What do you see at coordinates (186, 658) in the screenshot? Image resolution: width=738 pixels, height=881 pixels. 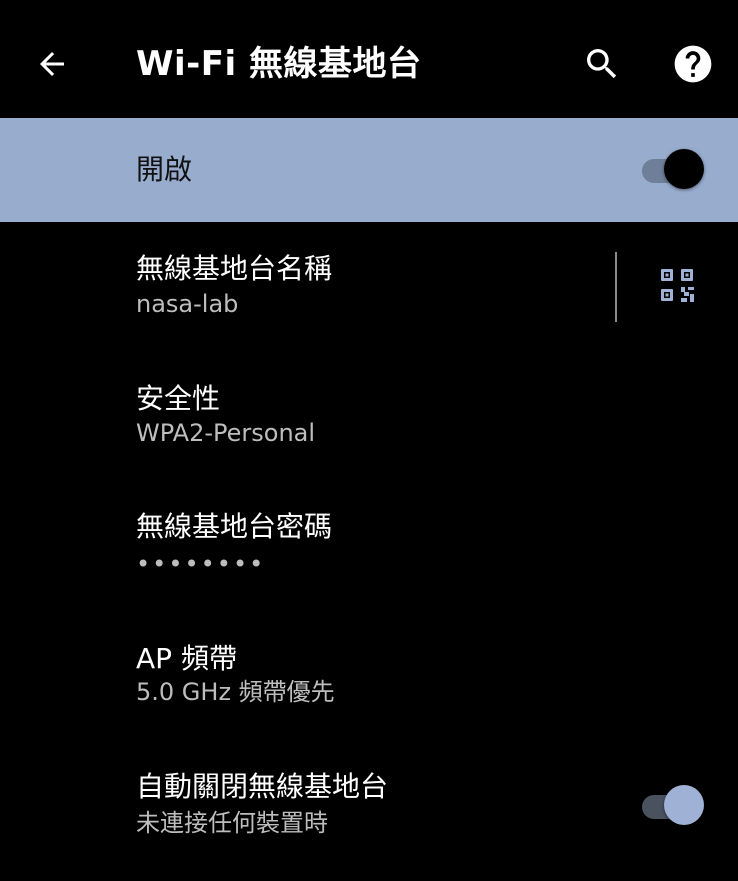 I see `ap-band-title: AP 頻帶` at bounding box center [186, 658].